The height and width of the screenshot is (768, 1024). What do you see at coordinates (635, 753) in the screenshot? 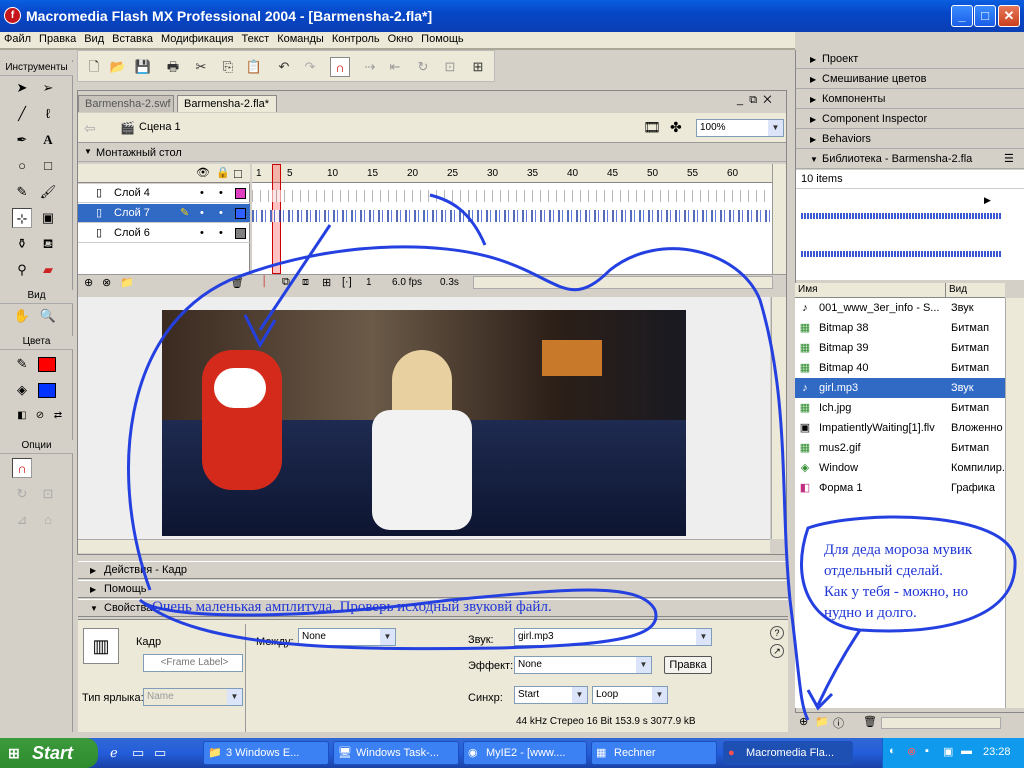
I see `task-label: Rechner` at bounding box center [635, 753].